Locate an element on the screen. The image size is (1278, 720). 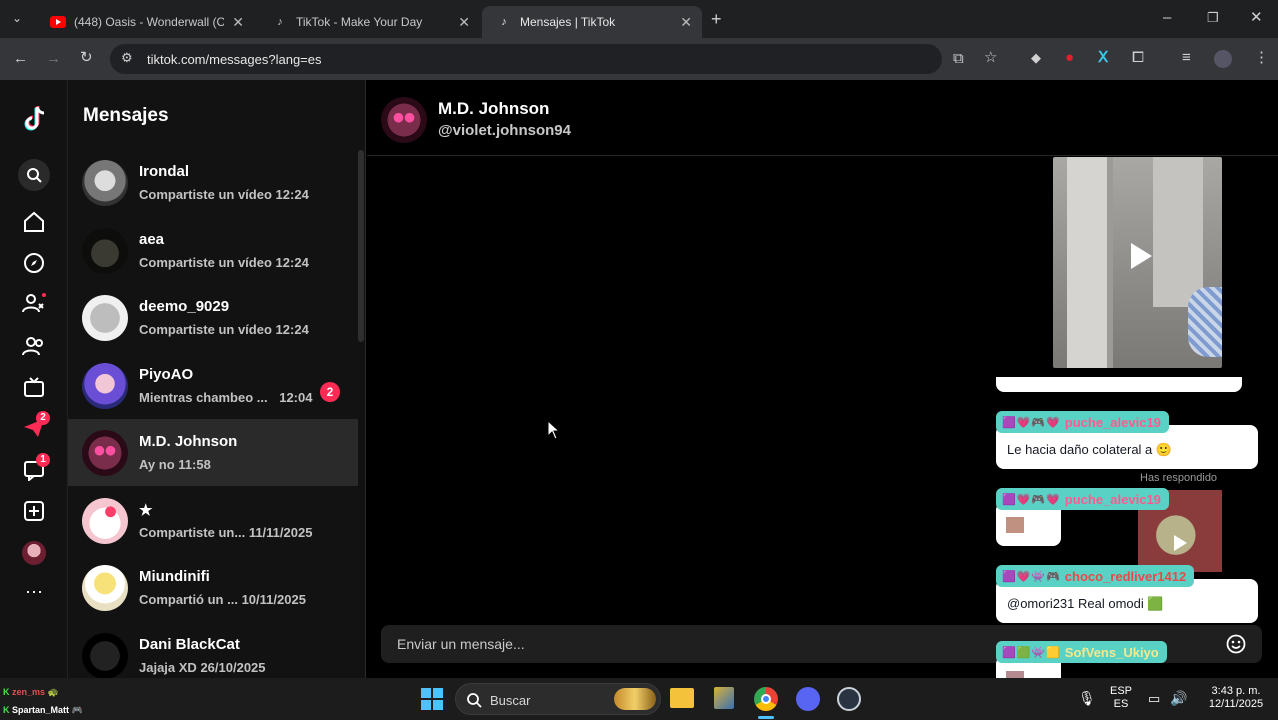
conversation-name: deemo_9029 is located at coordinates (184, 306).